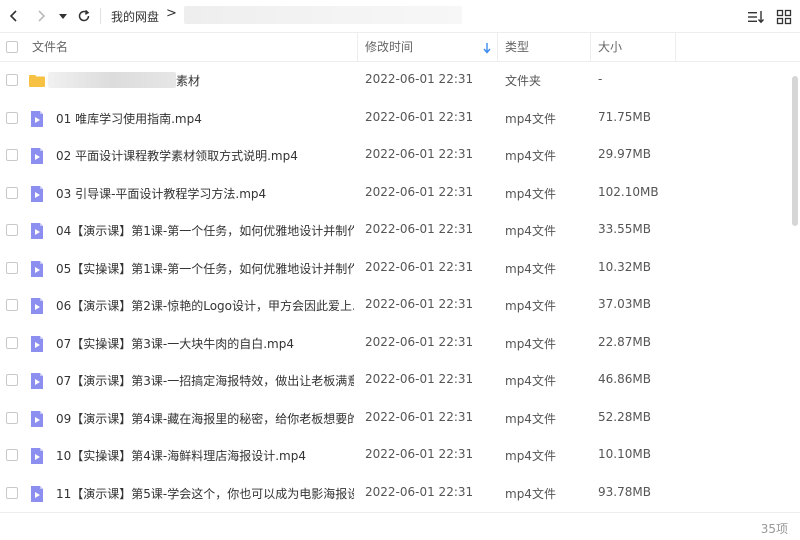 This screenshot has height=540, width=800. I want to click on breadcrumb-root: 我的网盘, so click(135, 16).